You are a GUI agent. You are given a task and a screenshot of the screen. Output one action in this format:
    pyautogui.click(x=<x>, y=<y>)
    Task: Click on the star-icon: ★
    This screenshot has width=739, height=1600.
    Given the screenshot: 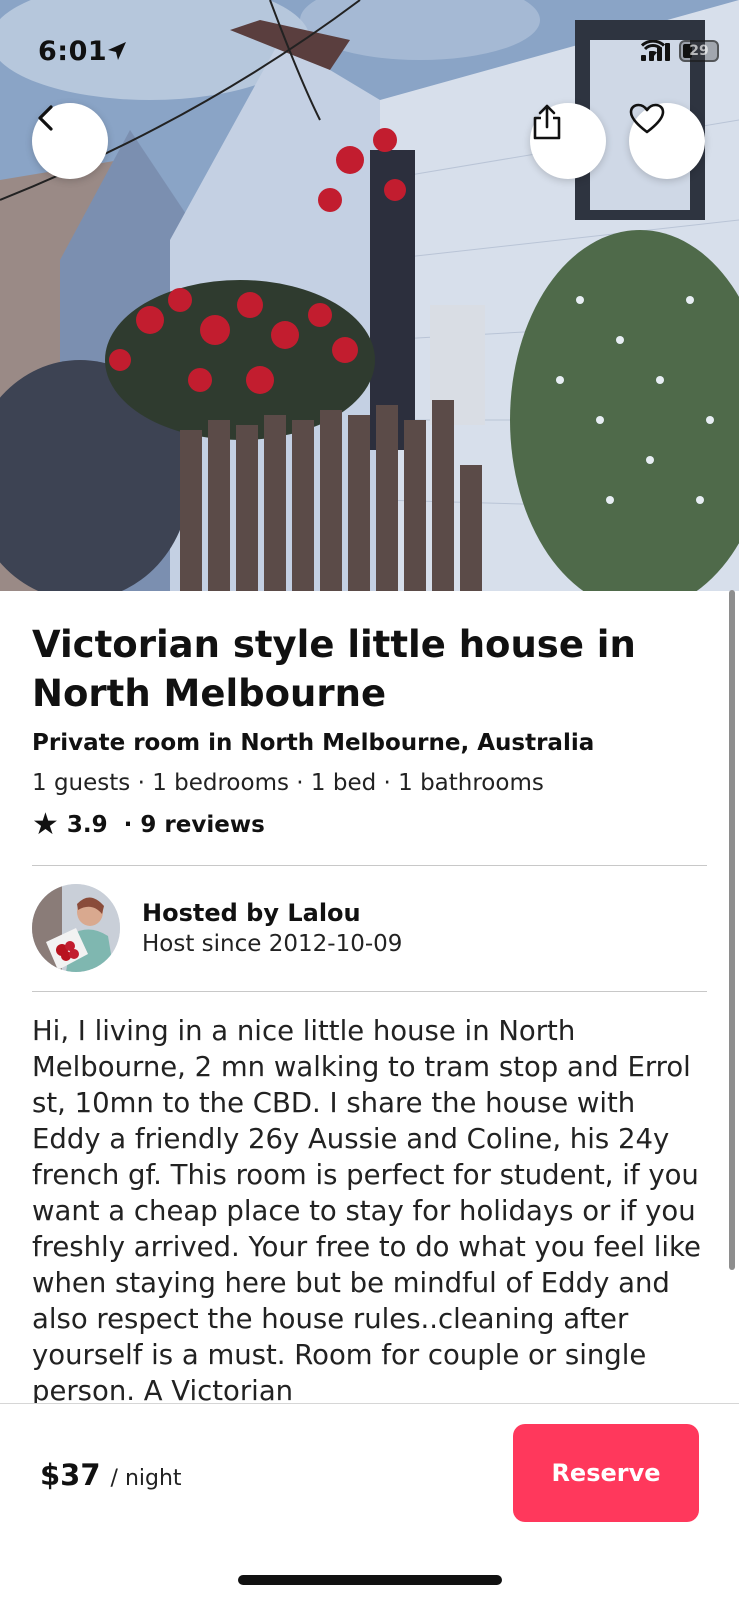 What is the action you would take?
    pyautogui.click(x=45, y=824)
    